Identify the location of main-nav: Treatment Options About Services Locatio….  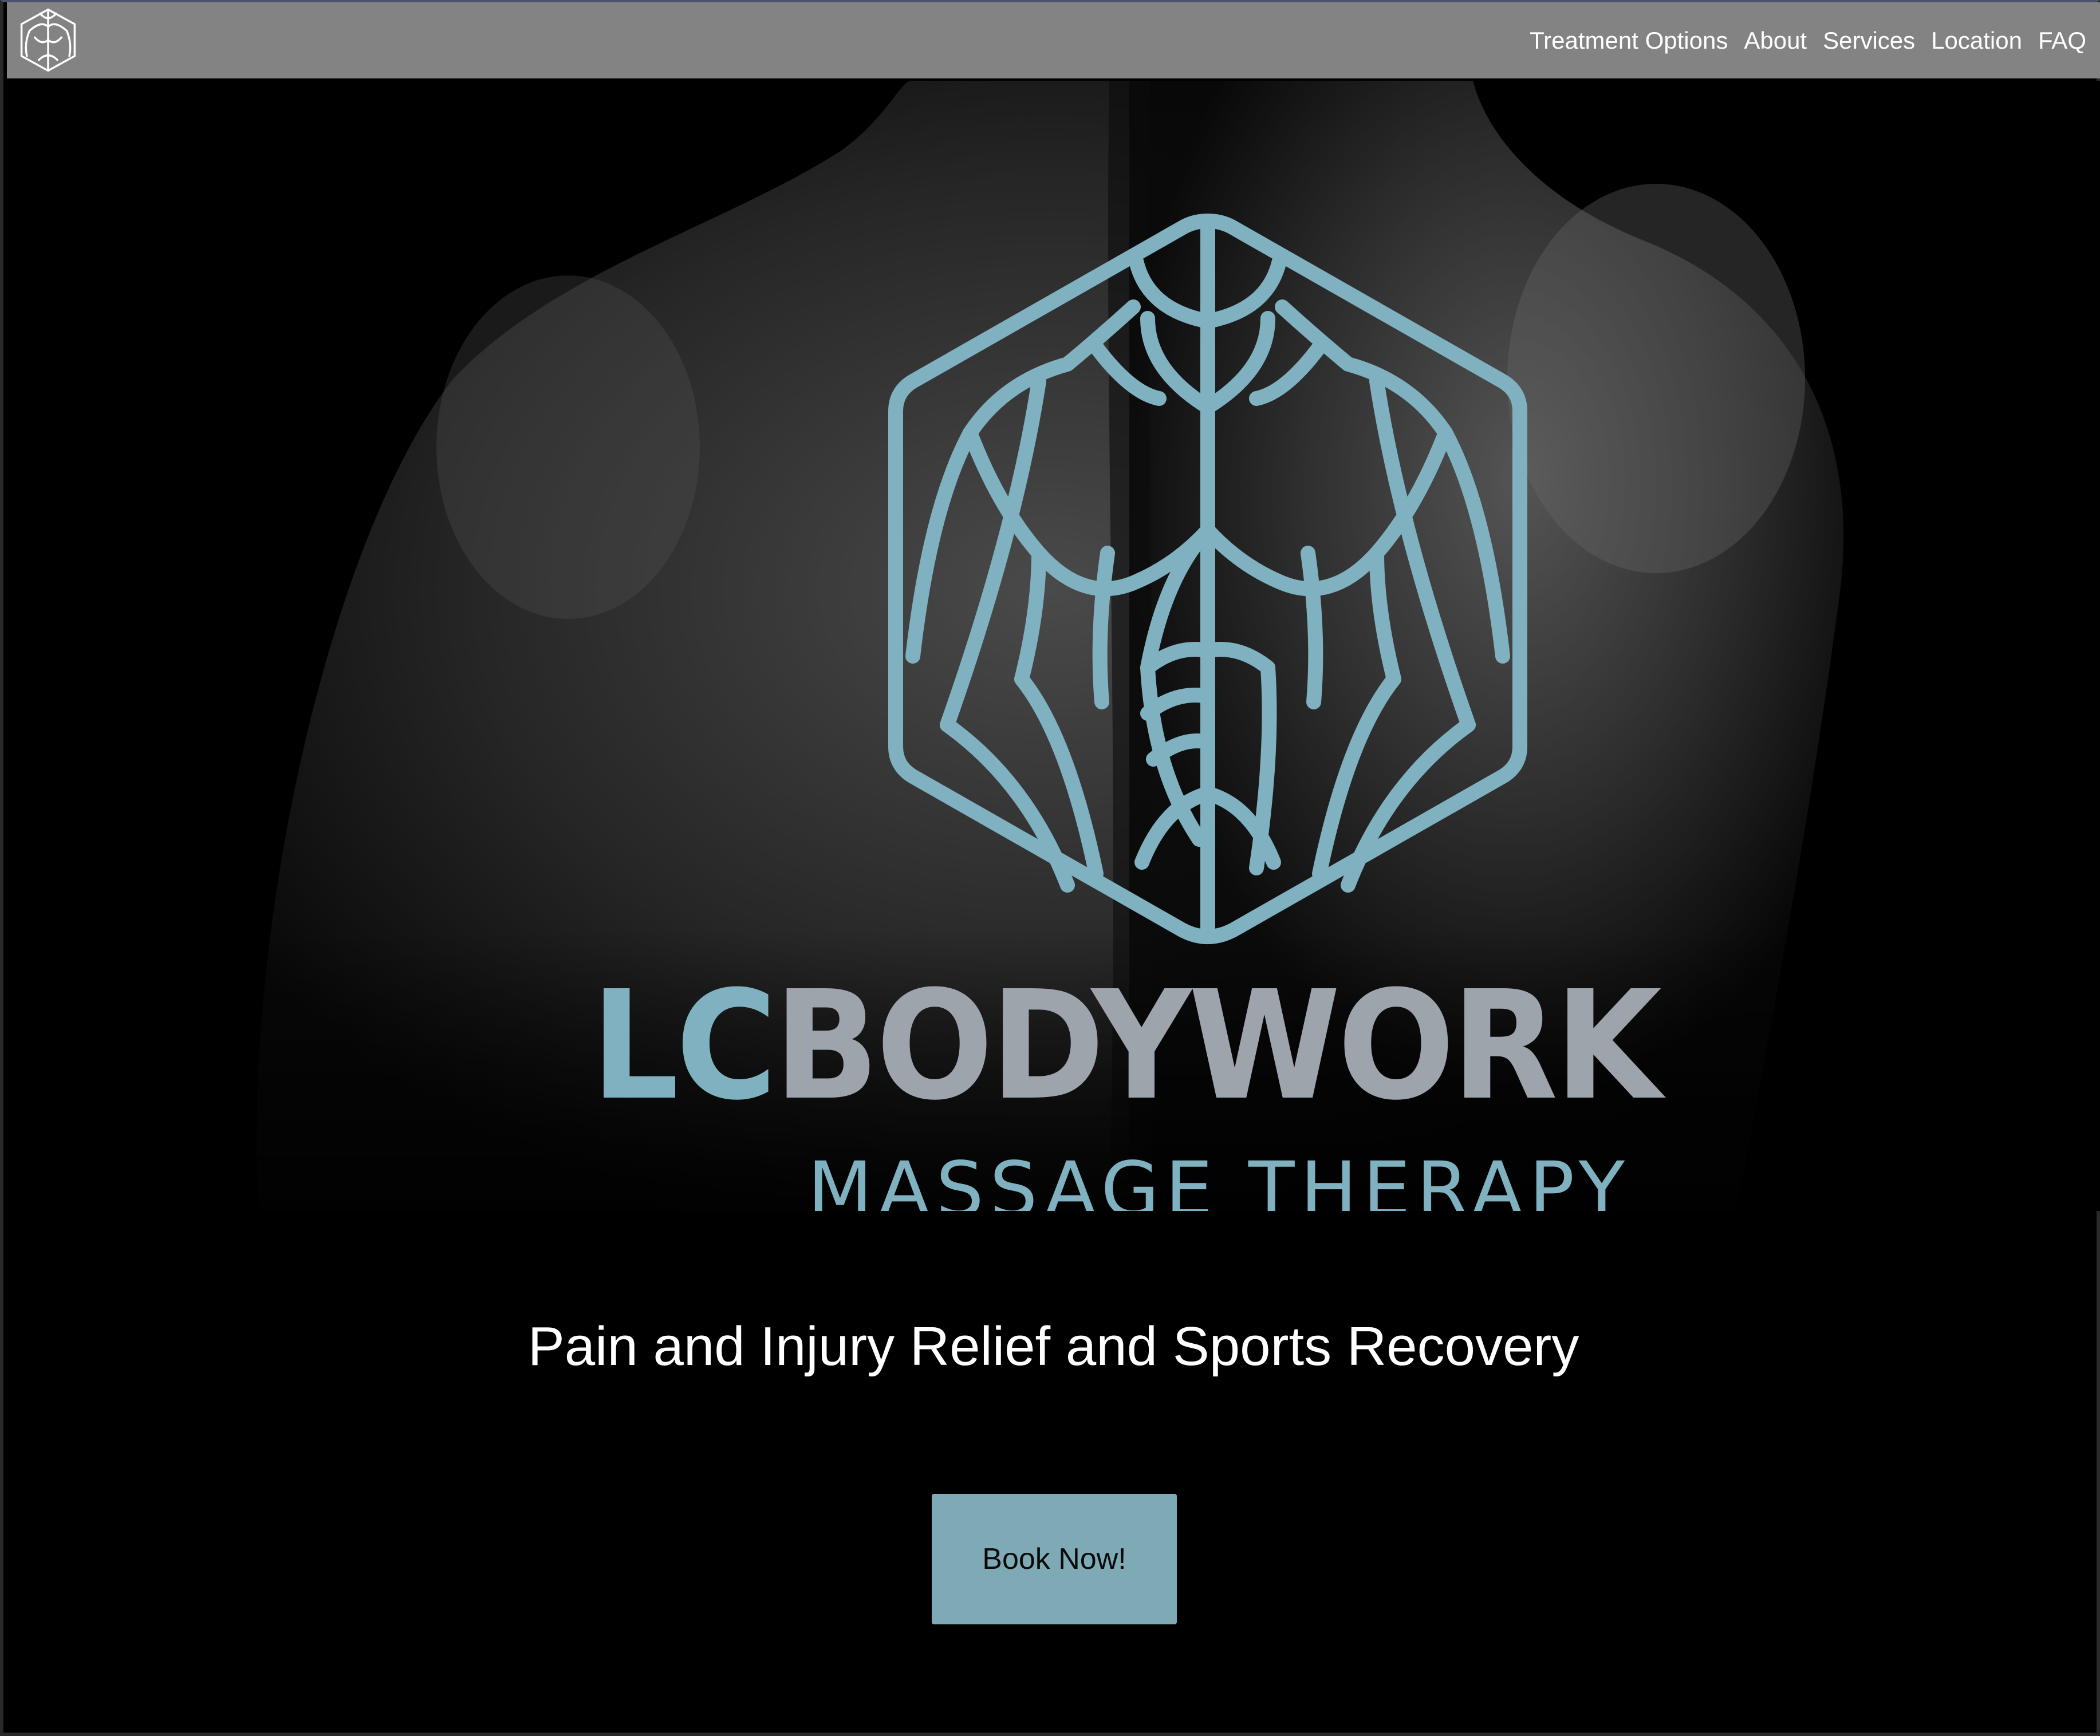
(1808, 40).